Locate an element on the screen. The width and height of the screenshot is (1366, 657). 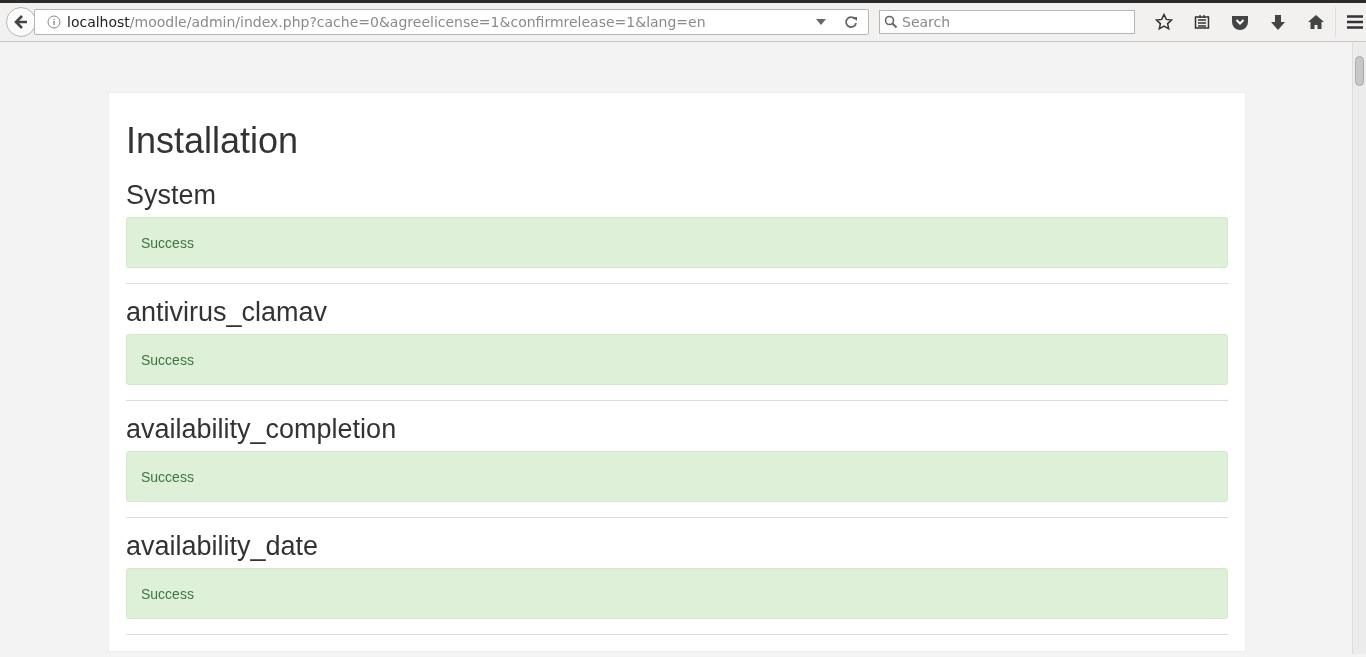
page-title: Installation is located at coordinates (213, 141).